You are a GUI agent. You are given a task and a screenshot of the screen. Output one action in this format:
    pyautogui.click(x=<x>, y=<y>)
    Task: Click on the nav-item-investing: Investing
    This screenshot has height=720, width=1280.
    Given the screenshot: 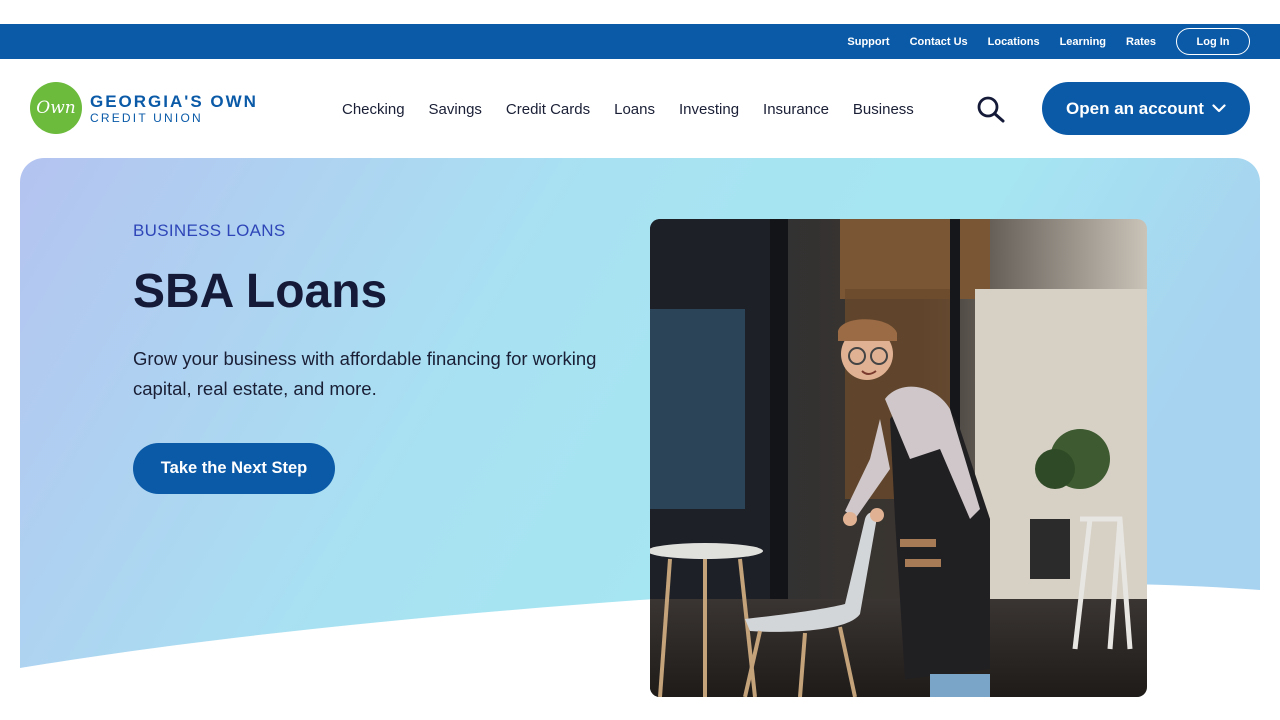 What is the action you would take?
    pyautogui.click(x=709, y=109)
    